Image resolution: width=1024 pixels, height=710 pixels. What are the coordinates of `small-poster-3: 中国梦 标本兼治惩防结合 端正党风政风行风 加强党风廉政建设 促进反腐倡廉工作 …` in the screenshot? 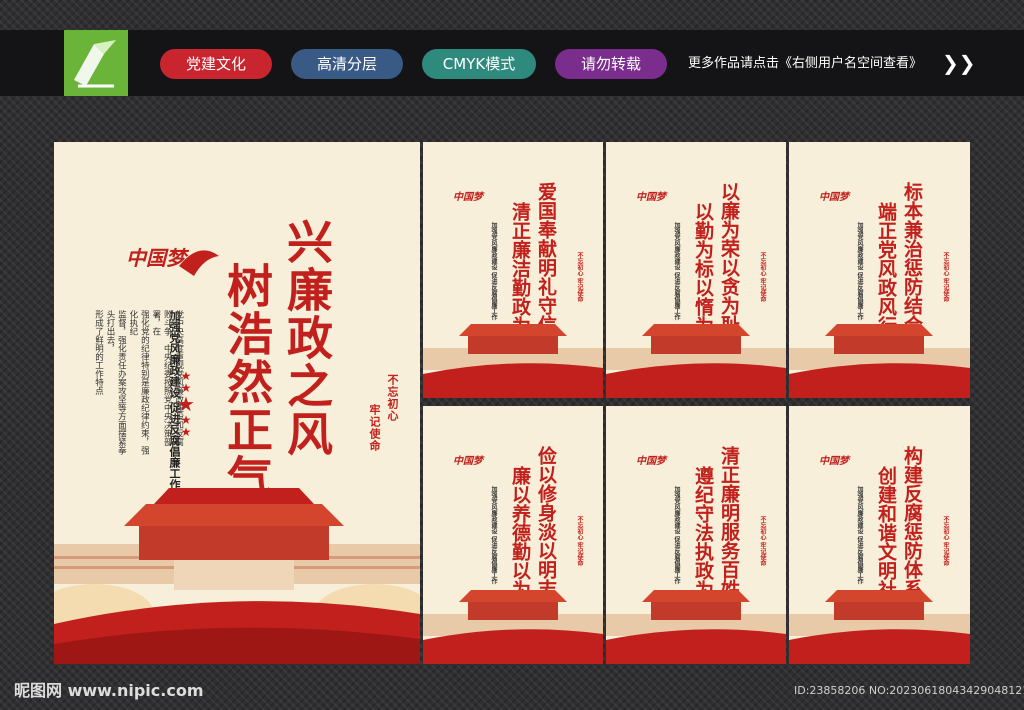 It's located at (879, 270).